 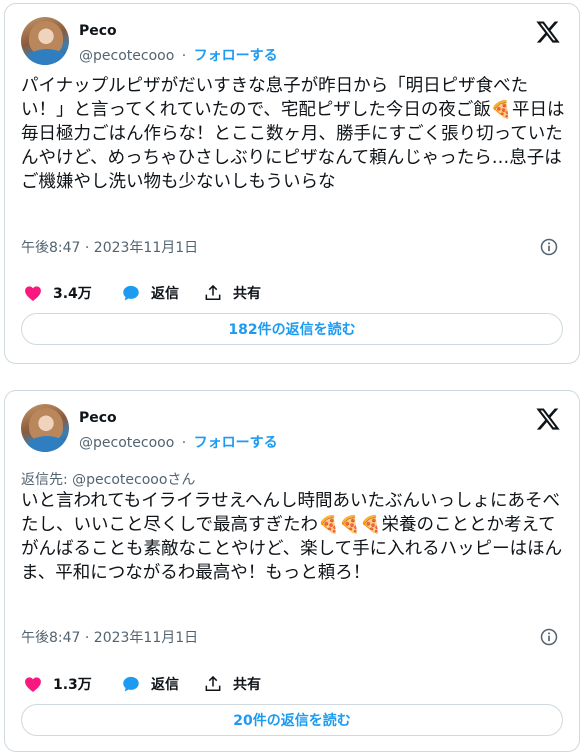 I want to click on like-count: 3.4万, so click(x=72, y=294).